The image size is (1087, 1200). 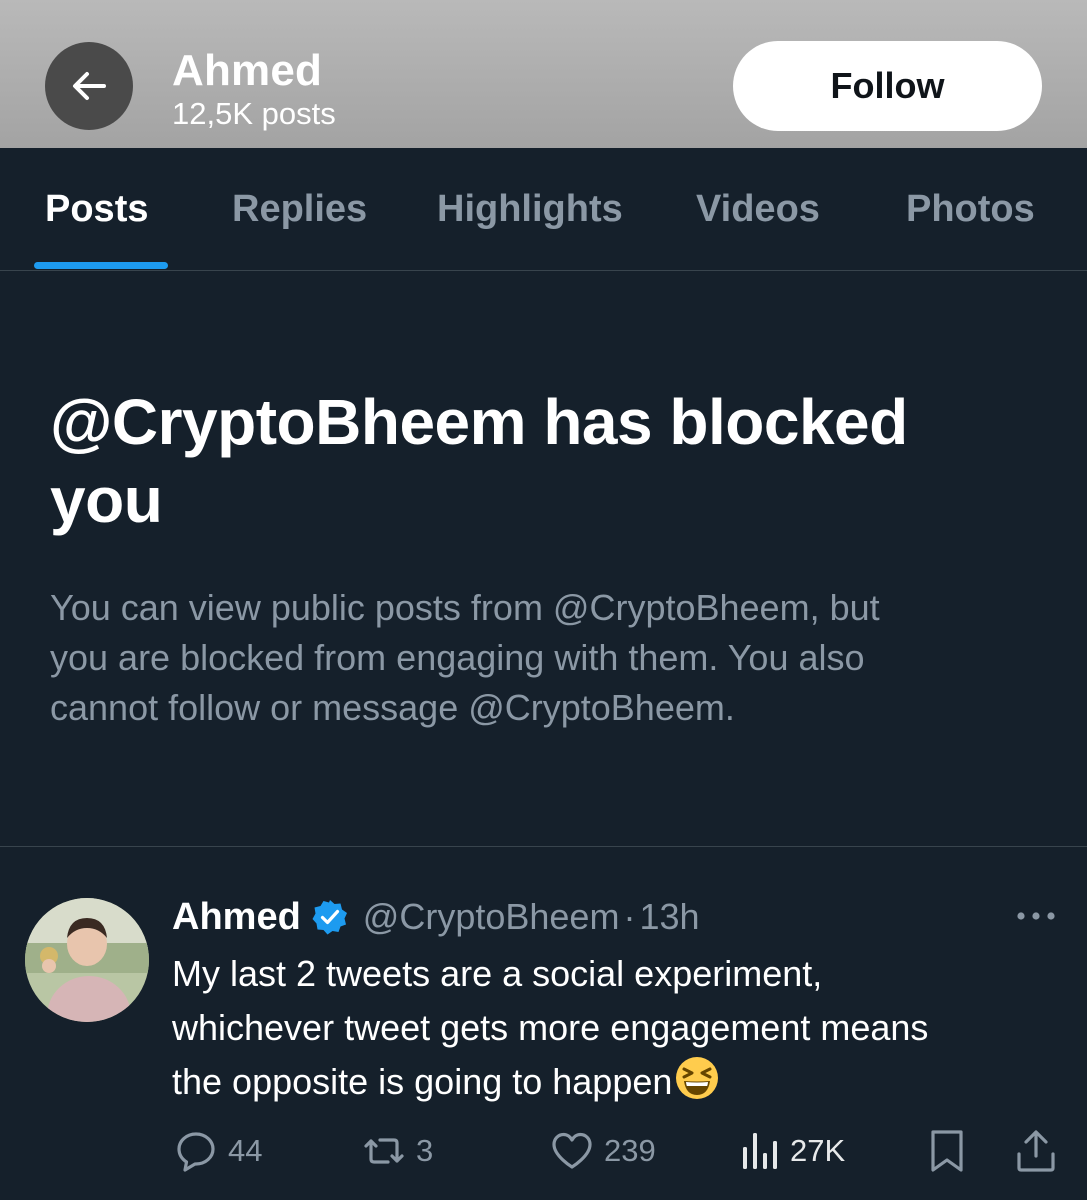 I want to click on back-arrow-icon, so click(x=89, y=86).